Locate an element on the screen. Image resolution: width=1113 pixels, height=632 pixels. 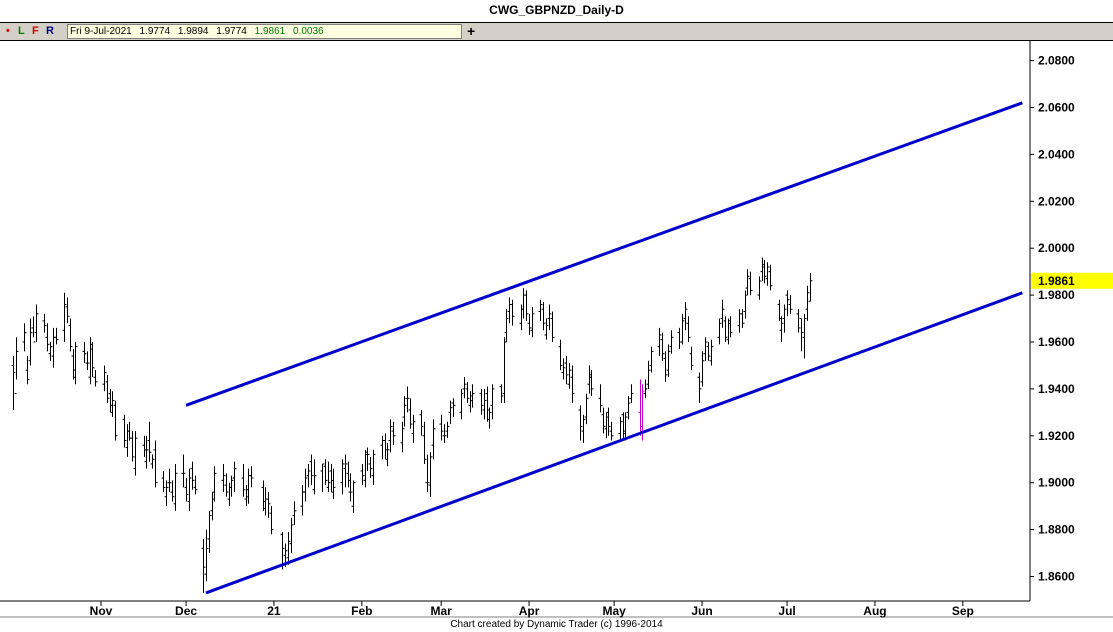
x-axis: Nov Dec 21 Feb Mar Apr May Jun Jul Aug Sep is located at coordinates (532, 609).